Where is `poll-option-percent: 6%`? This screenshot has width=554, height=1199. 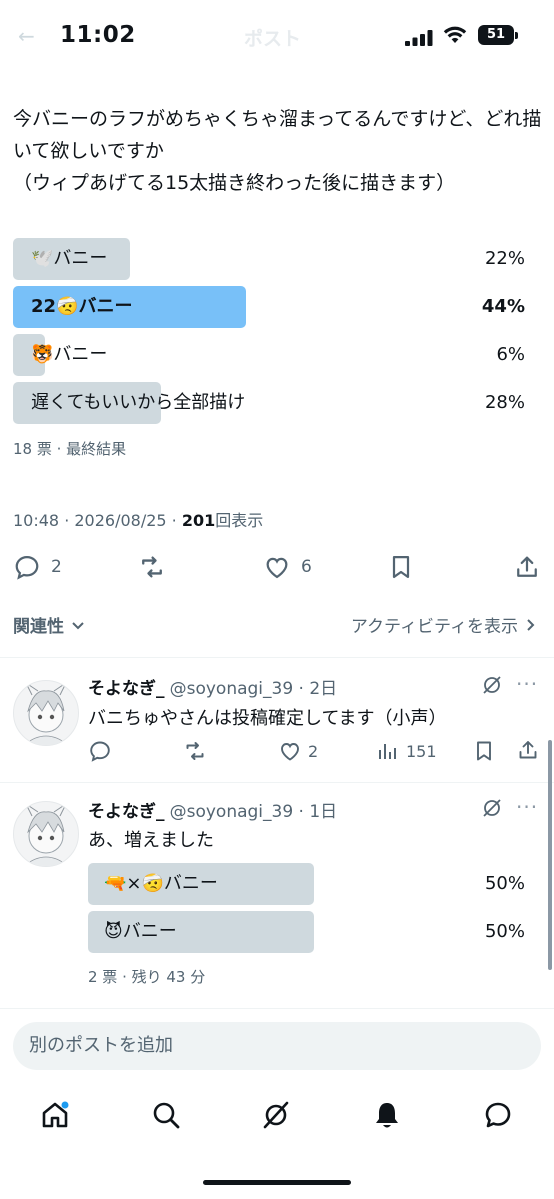 poll-option-percent: 6% is located at coordinates (510, 354).